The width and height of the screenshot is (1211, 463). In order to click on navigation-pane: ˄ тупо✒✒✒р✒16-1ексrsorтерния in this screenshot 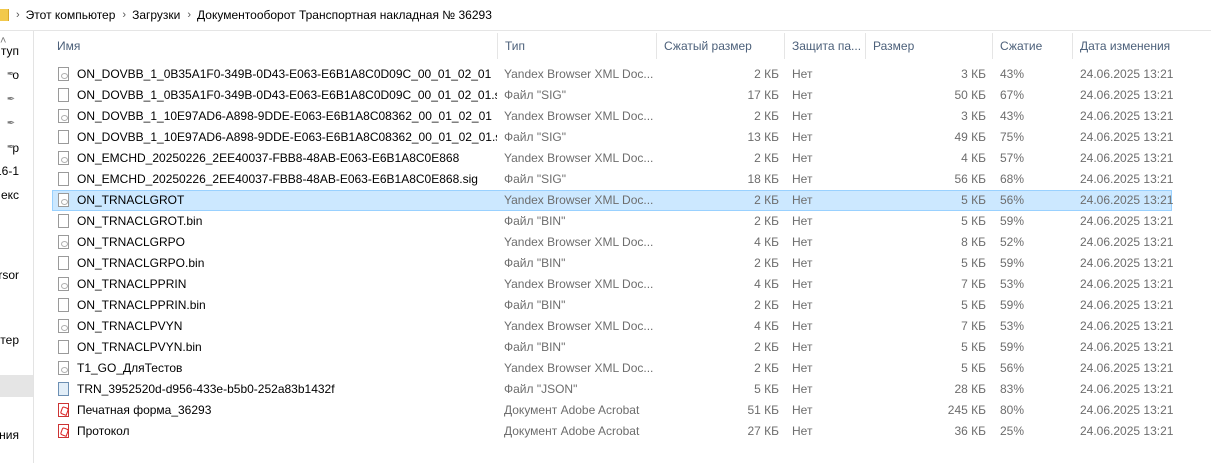, I will do `click(17, 247)`.